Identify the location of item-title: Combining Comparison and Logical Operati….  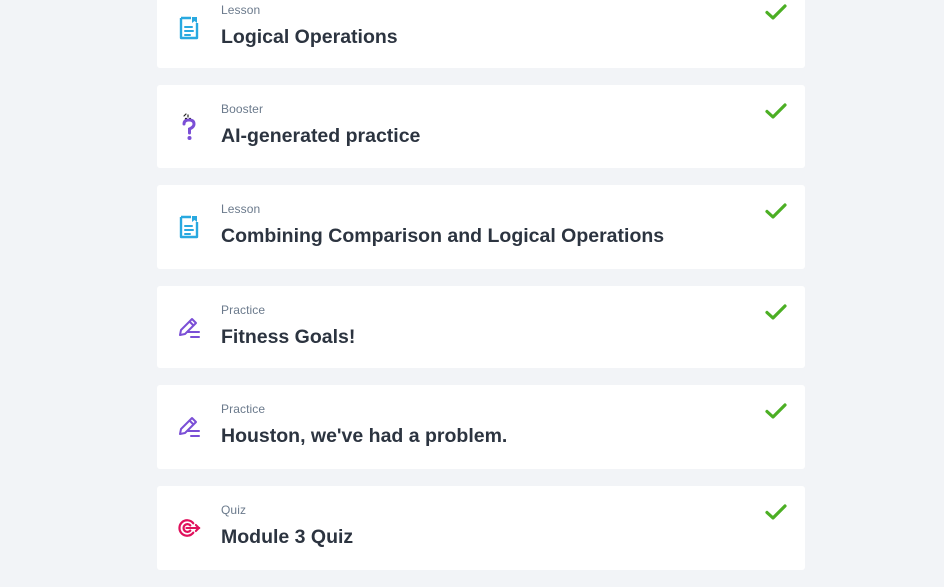
(443, 236).